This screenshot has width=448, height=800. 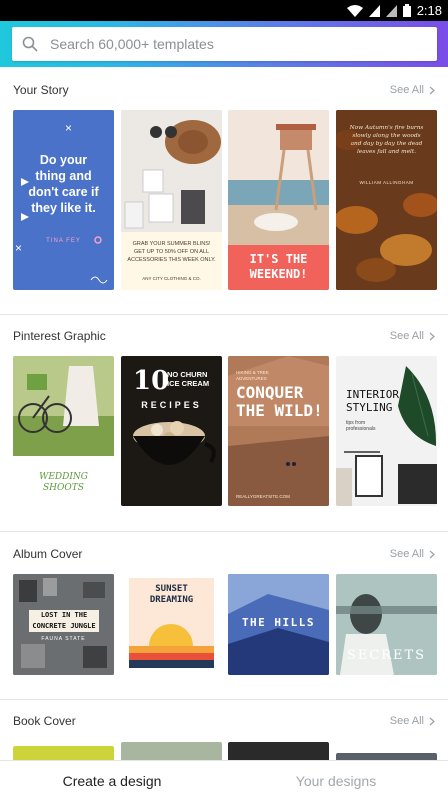 What do you see at coordinates (224, 336) in the screenshot?
I see `section-pinterest-graphic: Pinterest Graphic See All` at bounding box center [224, 336].